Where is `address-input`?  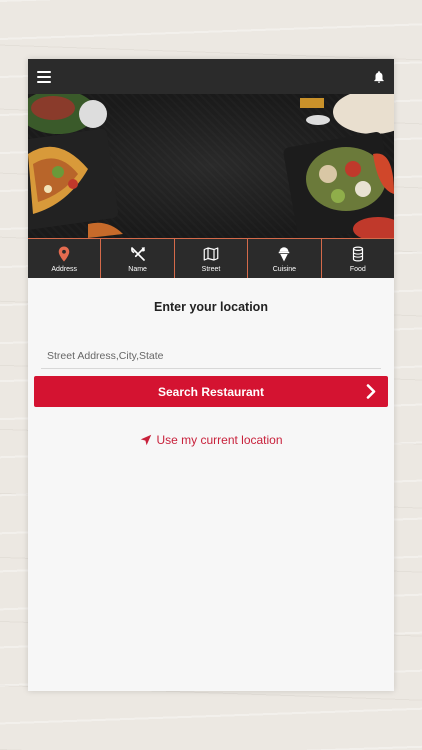 address-input is located at coordinates (211, 355).